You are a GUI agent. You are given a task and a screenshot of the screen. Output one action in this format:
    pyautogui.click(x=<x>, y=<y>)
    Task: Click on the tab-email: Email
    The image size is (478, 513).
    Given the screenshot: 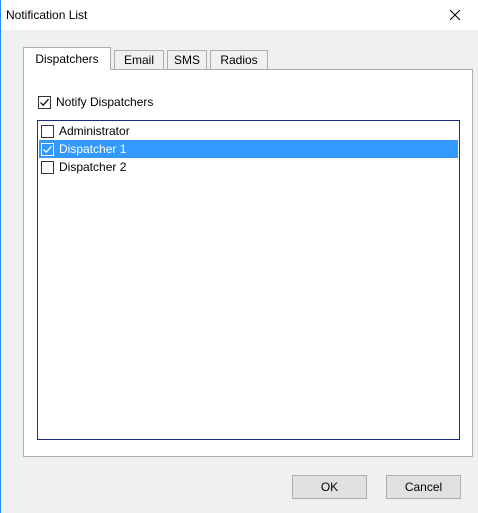 What is the action you would take?
    pyautogui.click(x=139, y=59)
    